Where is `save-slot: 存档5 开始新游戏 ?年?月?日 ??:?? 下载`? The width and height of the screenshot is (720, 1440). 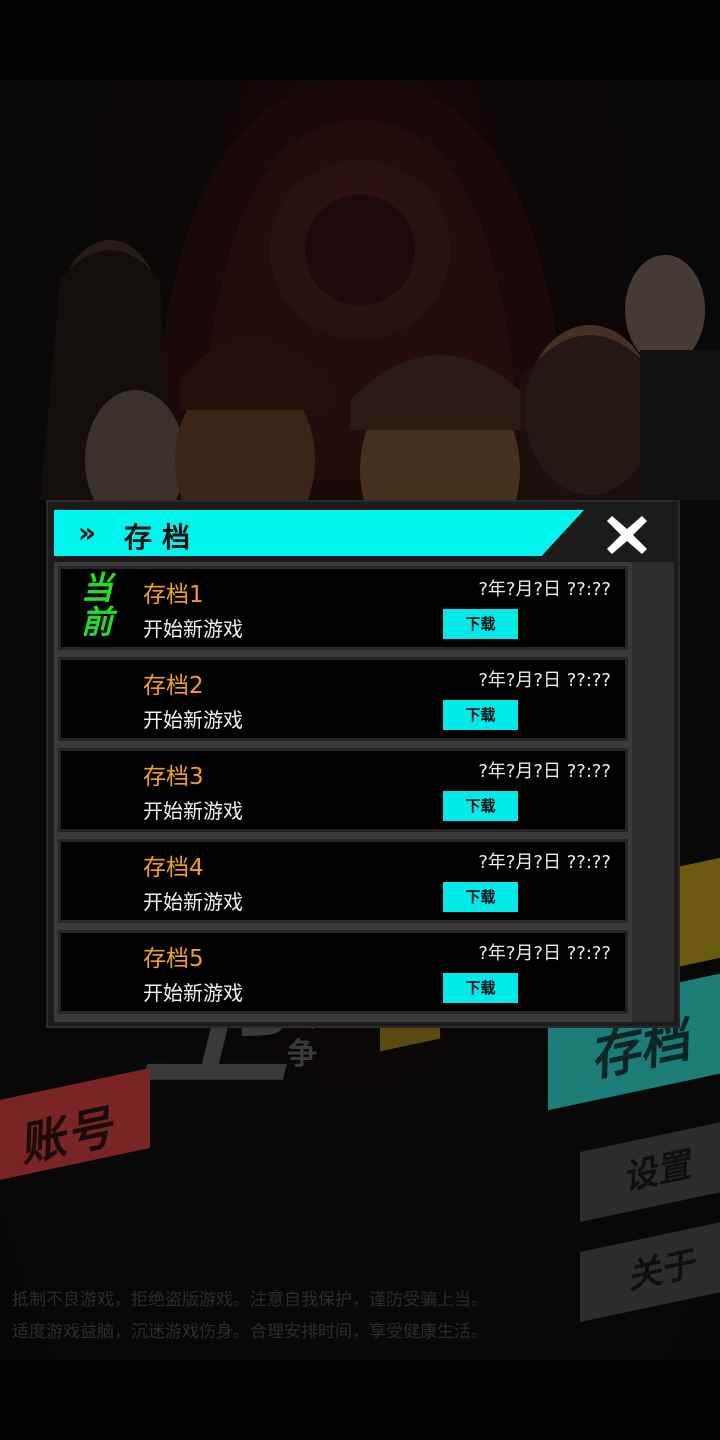
save-slot: 存档5 开始新游戏 ?年?月?日 ??:?? 下载 is located at coordinates (343, 972).